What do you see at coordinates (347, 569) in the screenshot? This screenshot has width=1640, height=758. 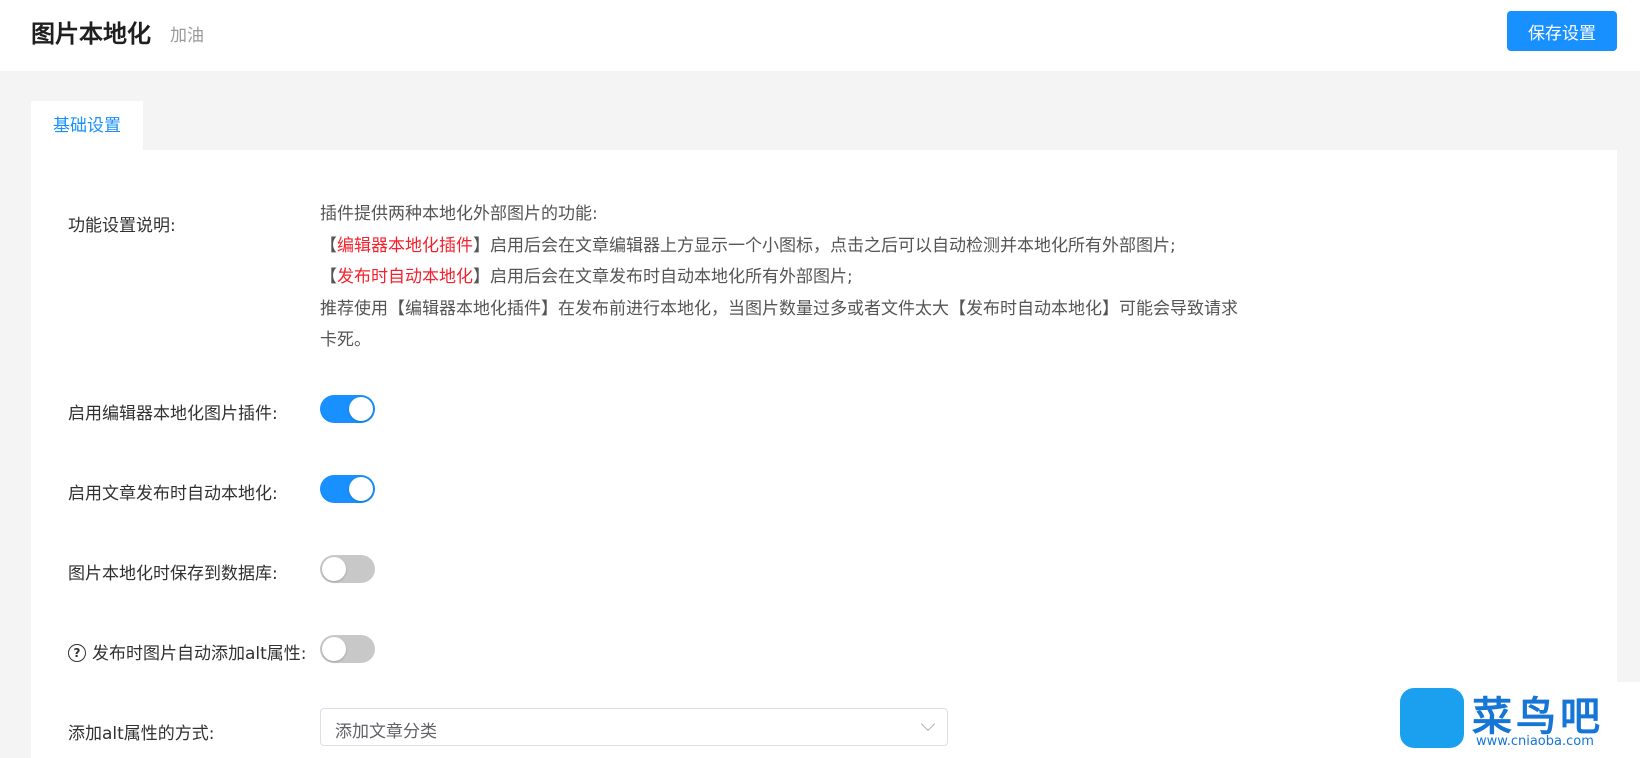 I see `save-to-database-toggle` at bounding box center [347, 569].